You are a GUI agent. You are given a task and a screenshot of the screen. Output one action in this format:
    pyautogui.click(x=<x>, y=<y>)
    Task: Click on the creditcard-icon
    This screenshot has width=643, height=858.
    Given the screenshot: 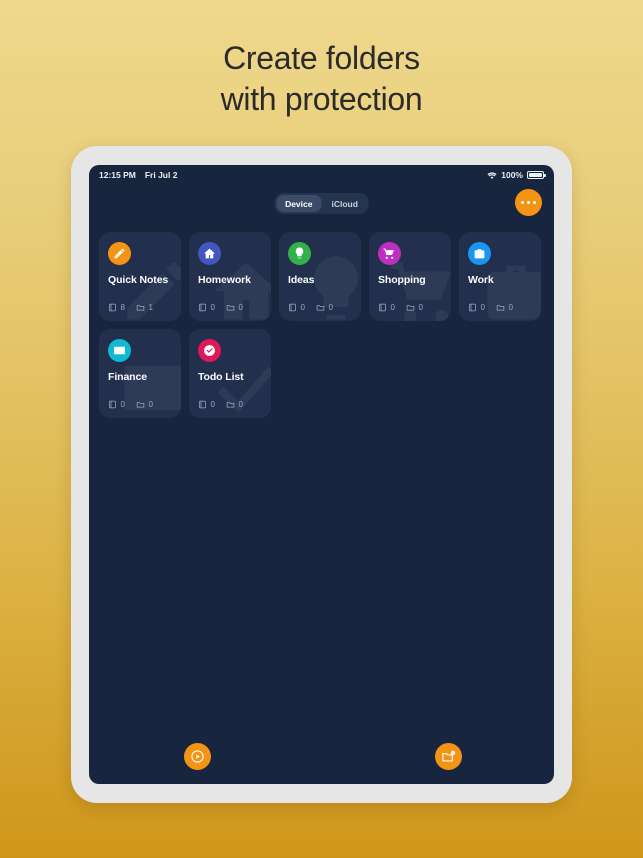 What is the action you would take?
    pyautogui.click(x=119, y=350)
    